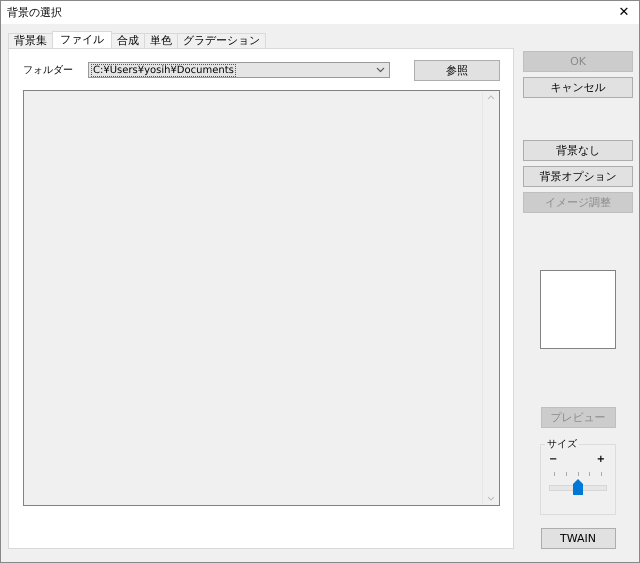 The image size is (640, 563). I want to click on tab: グラデーション, so click(221, 40).